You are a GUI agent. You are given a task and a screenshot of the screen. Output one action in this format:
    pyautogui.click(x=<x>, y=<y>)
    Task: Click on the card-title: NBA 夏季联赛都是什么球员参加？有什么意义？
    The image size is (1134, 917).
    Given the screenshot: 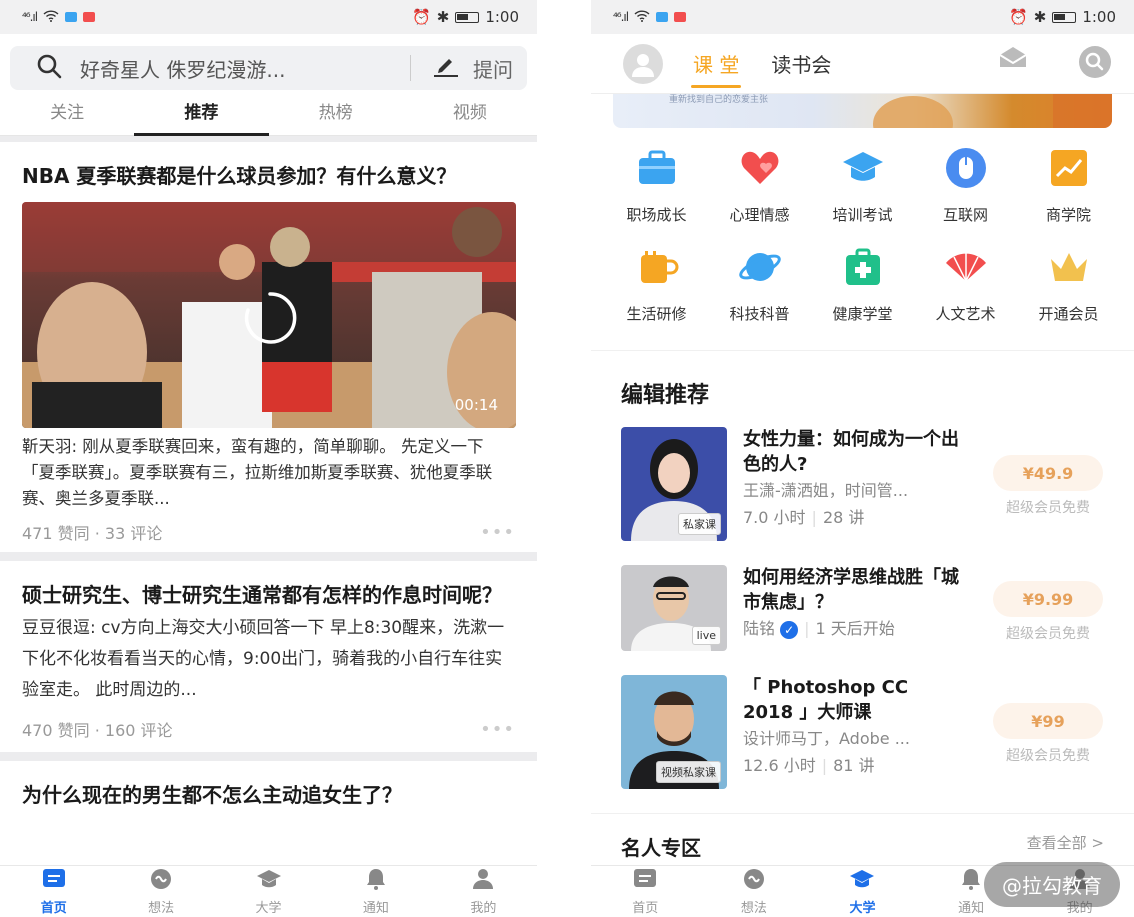 What is the action you would take?
    pyautogui.click(x=268, y=167)
    